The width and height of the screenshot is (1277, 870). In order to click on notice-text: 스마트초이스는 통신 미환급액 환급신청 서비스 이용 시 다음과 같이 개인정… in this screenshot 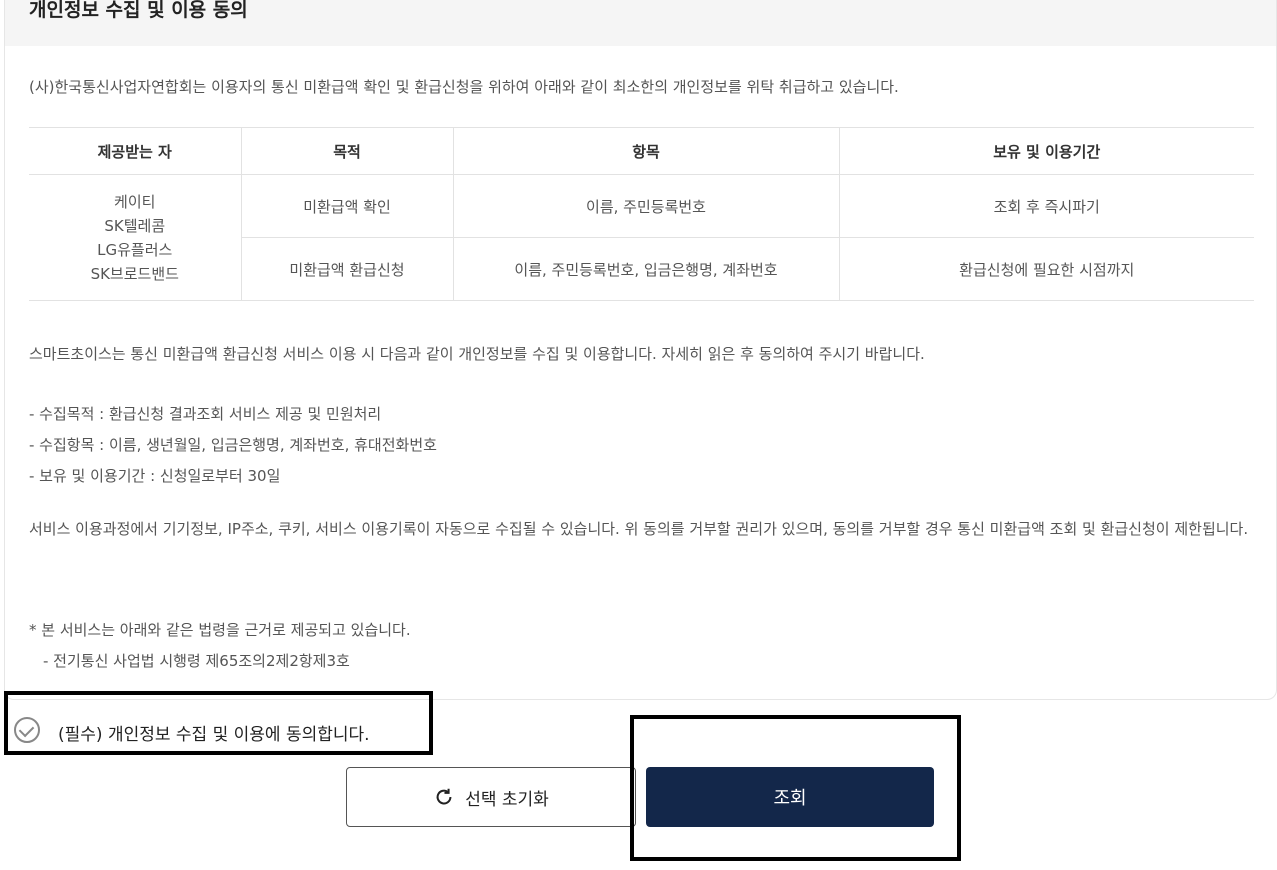, I will do `click(477, 354)`.